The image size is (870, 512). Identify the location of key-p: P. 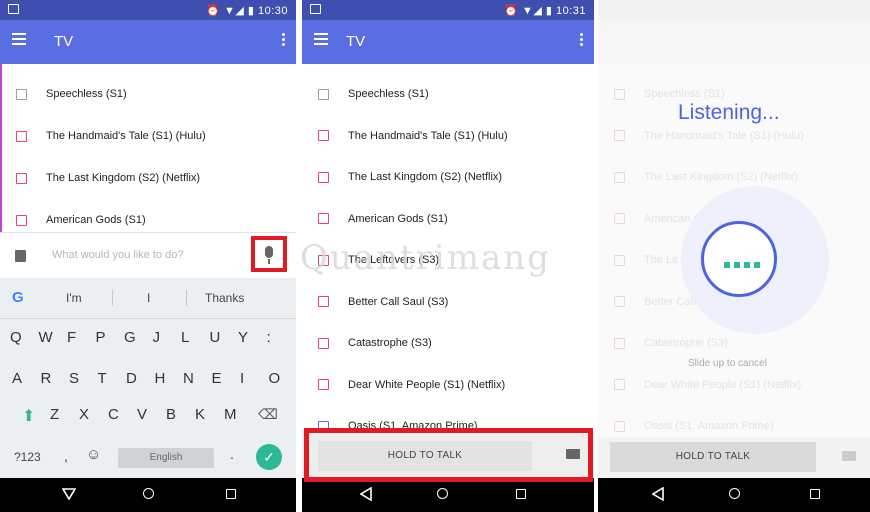
(101, 337).